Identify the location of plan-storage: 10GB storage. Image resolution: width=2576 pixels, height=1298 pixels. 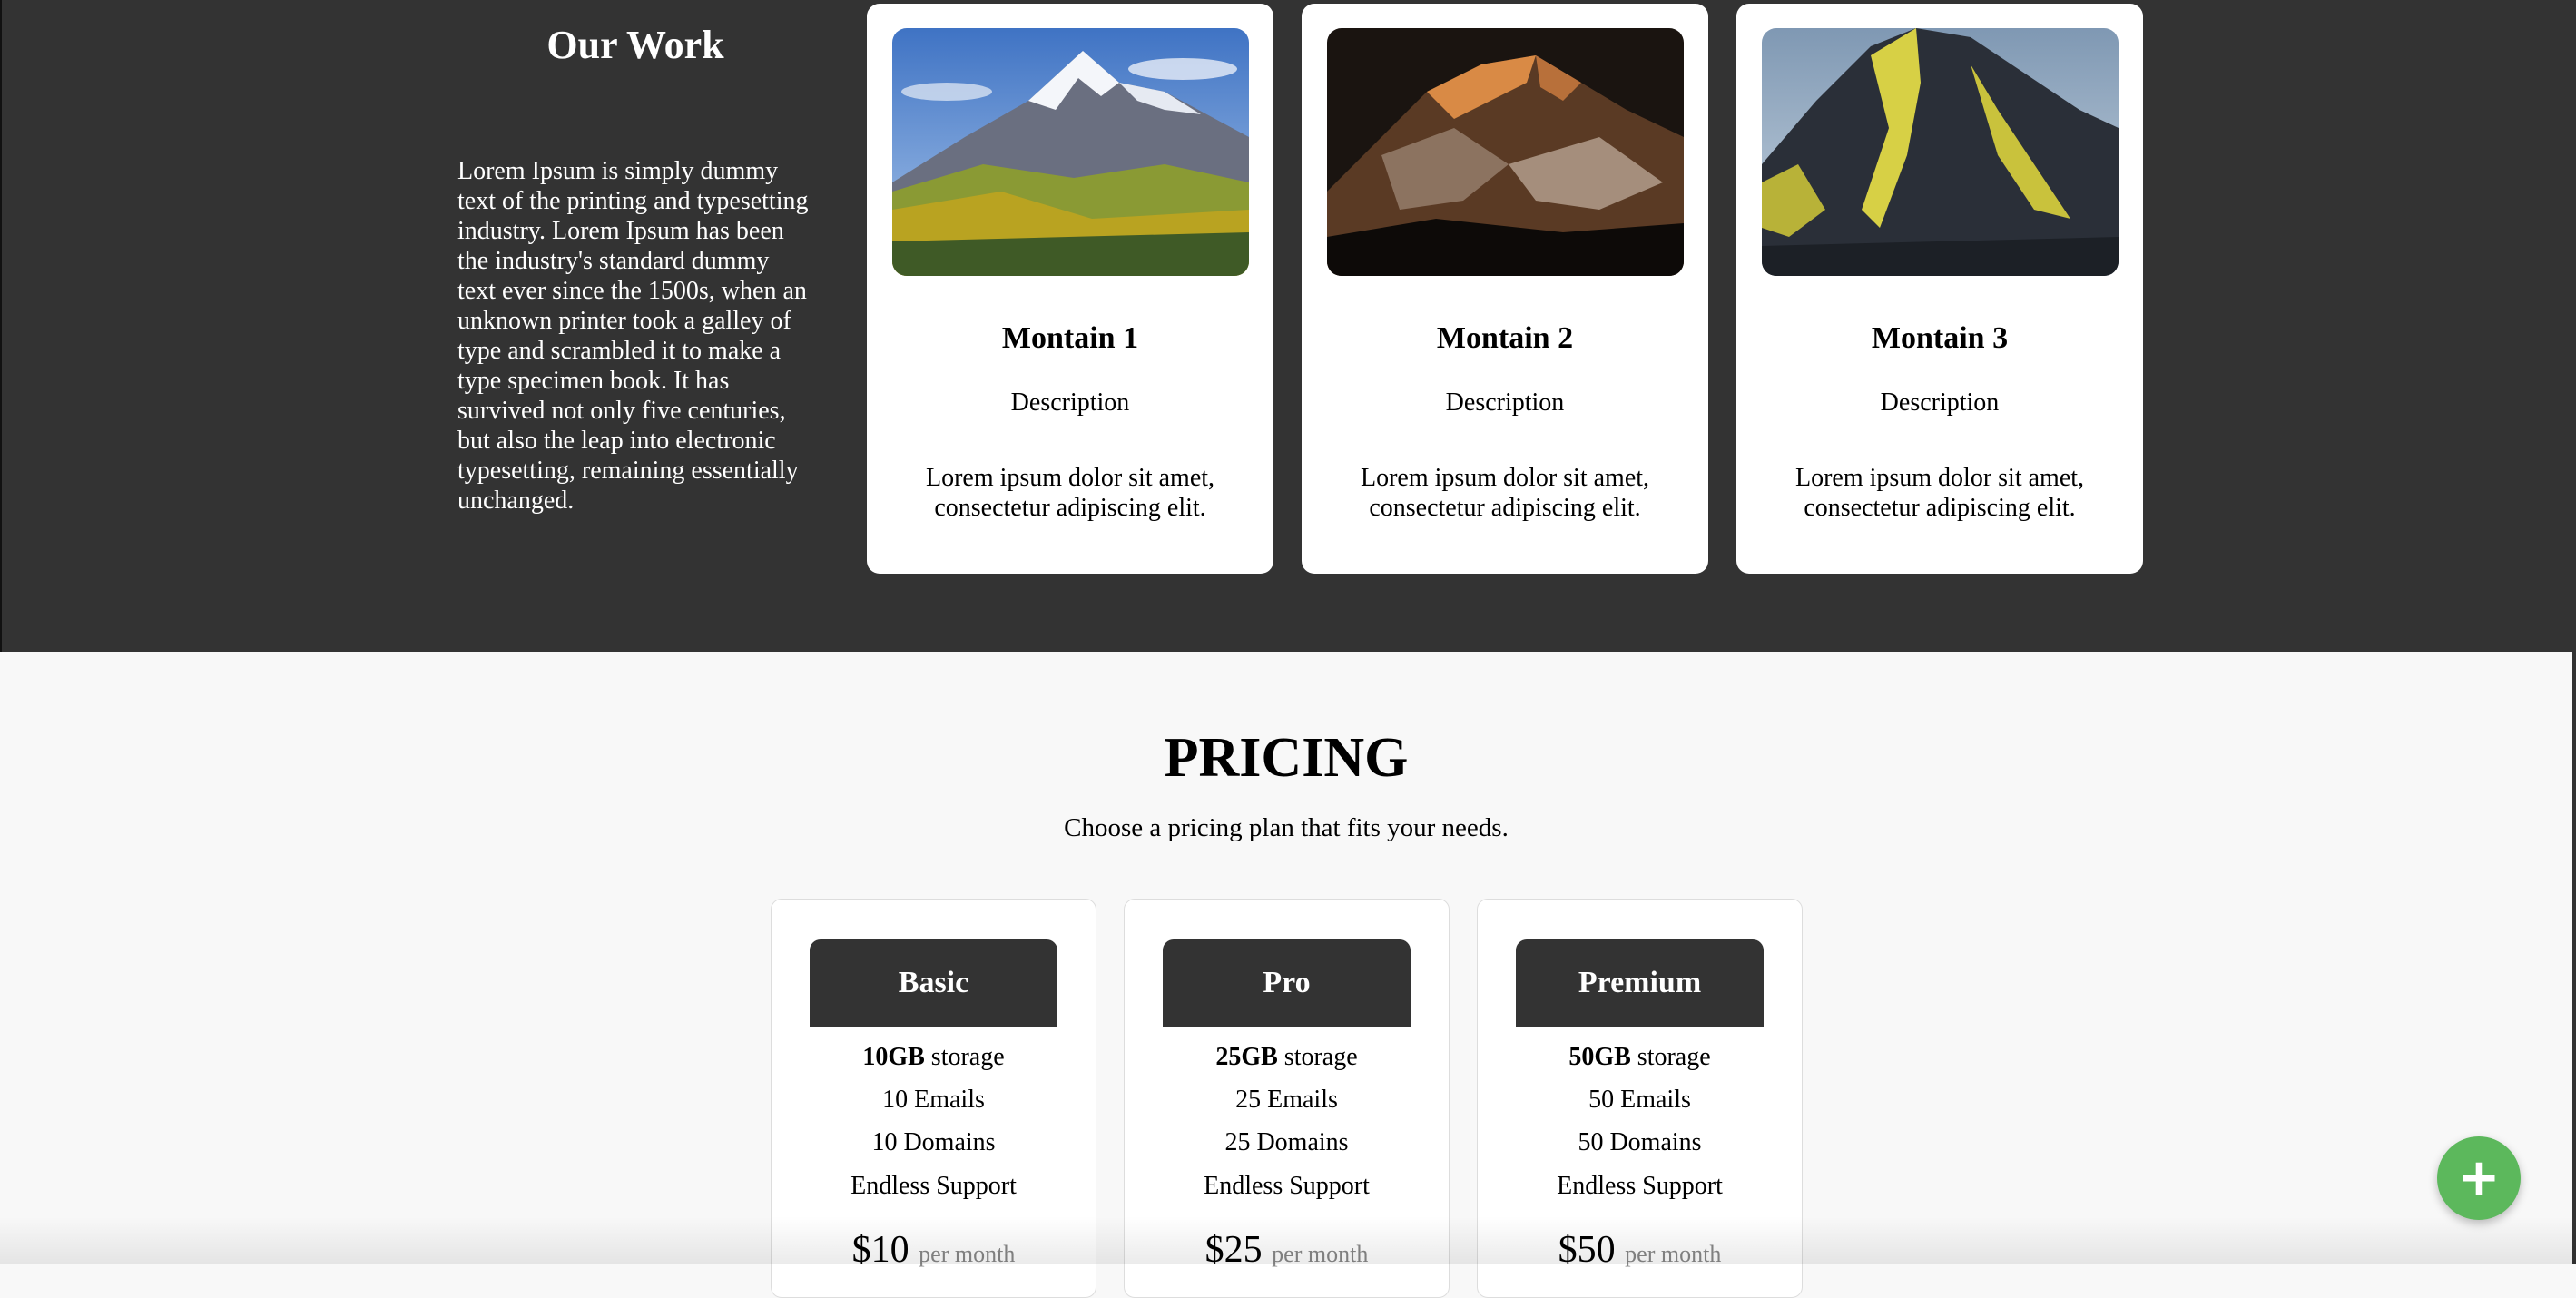
(934, 1057).